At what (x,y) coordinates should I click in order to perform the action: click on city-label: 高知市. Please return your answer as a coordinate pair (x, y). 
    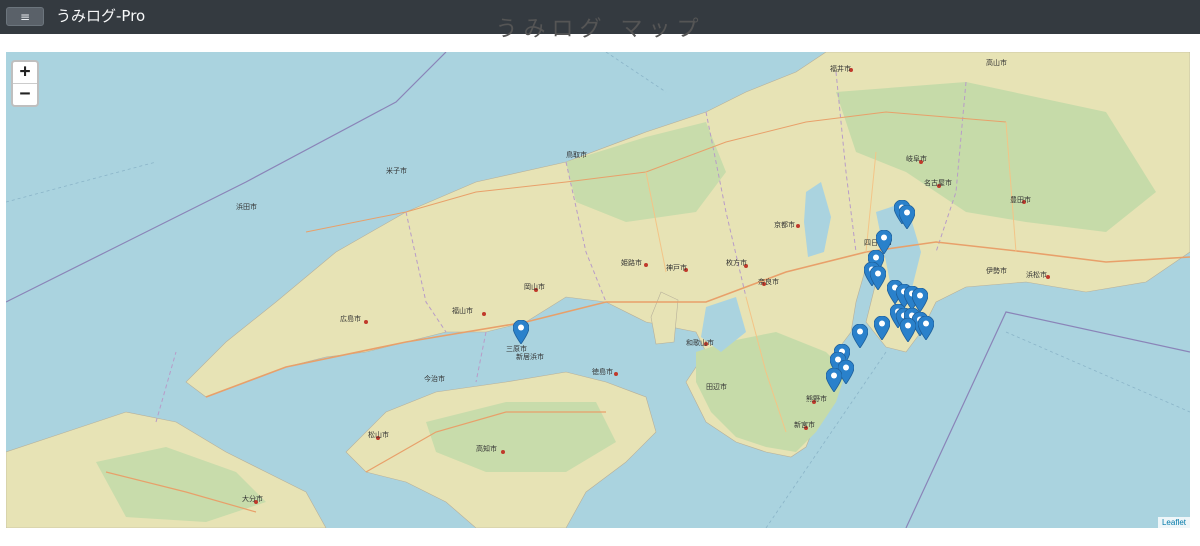
    Looking at the image, I should click on (486, 449).